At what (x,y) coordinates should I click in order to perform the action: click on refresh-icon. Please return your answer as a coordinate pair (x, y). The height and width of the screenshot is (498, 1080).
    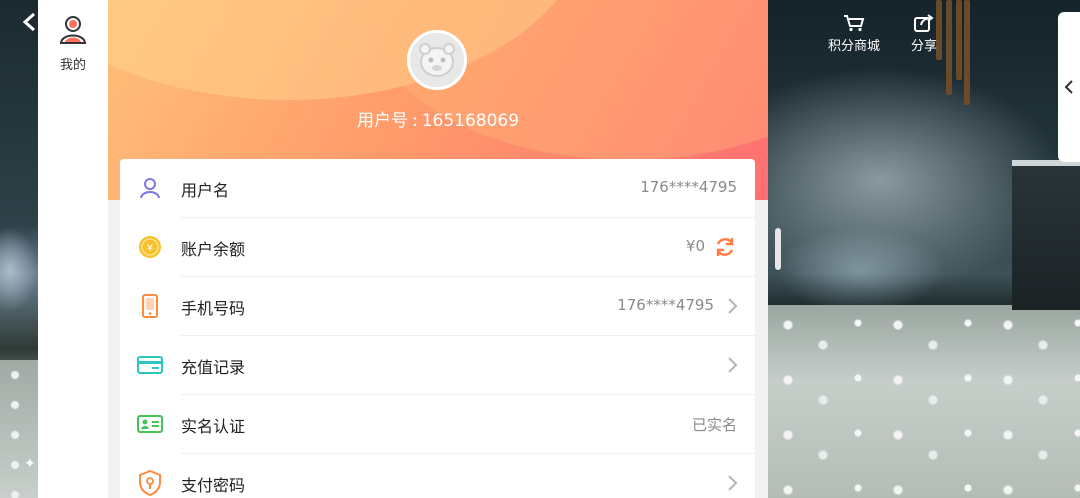
    Looking at the image, I should click on (725, 247).